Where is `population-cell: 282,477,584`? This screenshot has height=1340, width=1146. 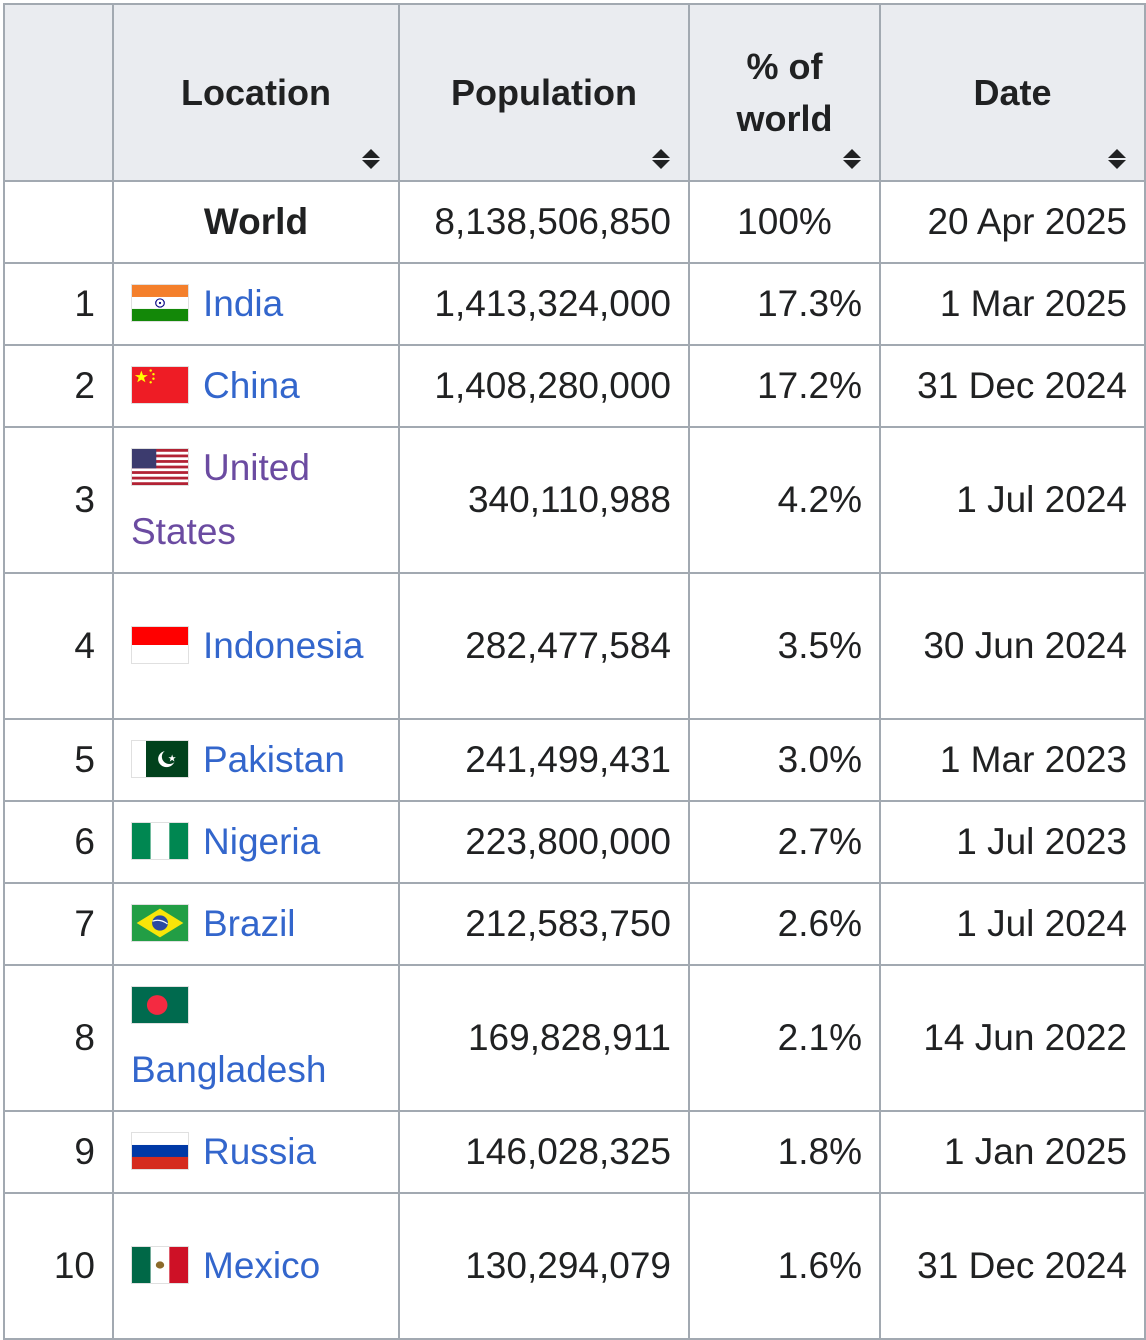 population-cell: 282,477,584 is located at coordinates (544, 646).